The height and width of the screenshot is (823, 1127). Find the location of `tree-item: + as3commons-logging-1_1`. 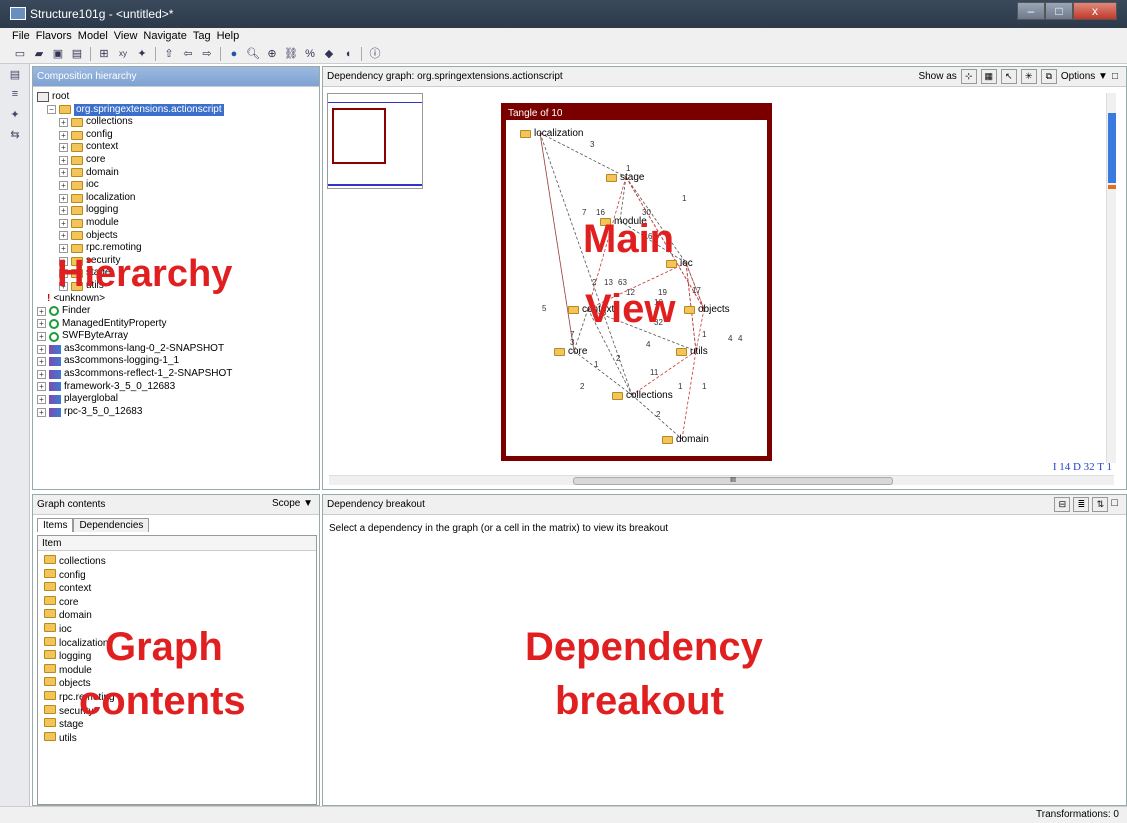

tree-item: + as3commons-logging-1_1 is located at coordinates (133, 361).